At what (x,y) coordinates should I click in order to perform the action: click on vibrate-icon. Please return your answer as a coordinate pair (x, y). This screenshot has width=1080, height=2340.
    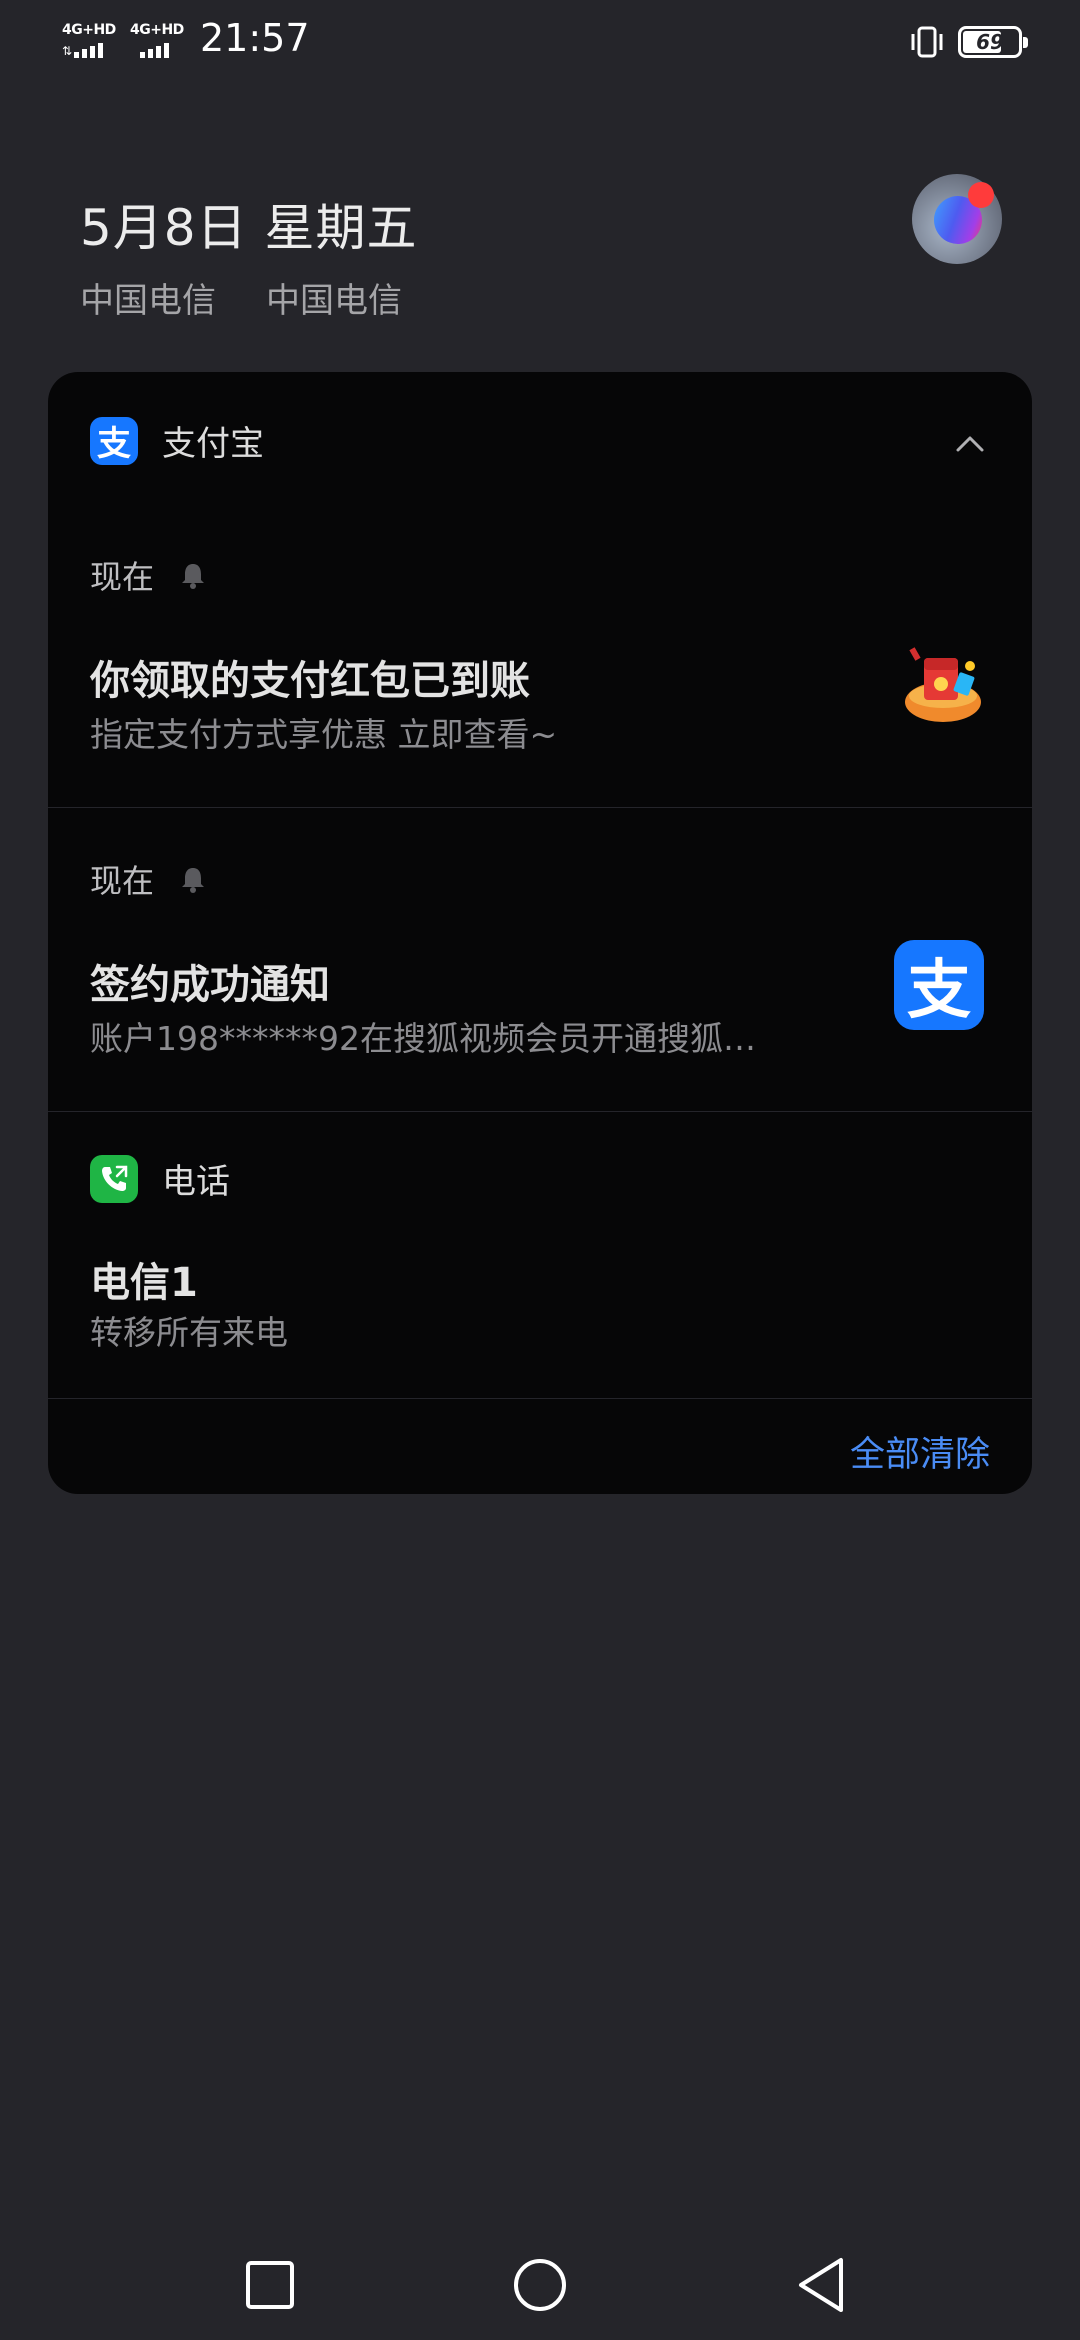
    Looking at the image, I should click on (927, 42).